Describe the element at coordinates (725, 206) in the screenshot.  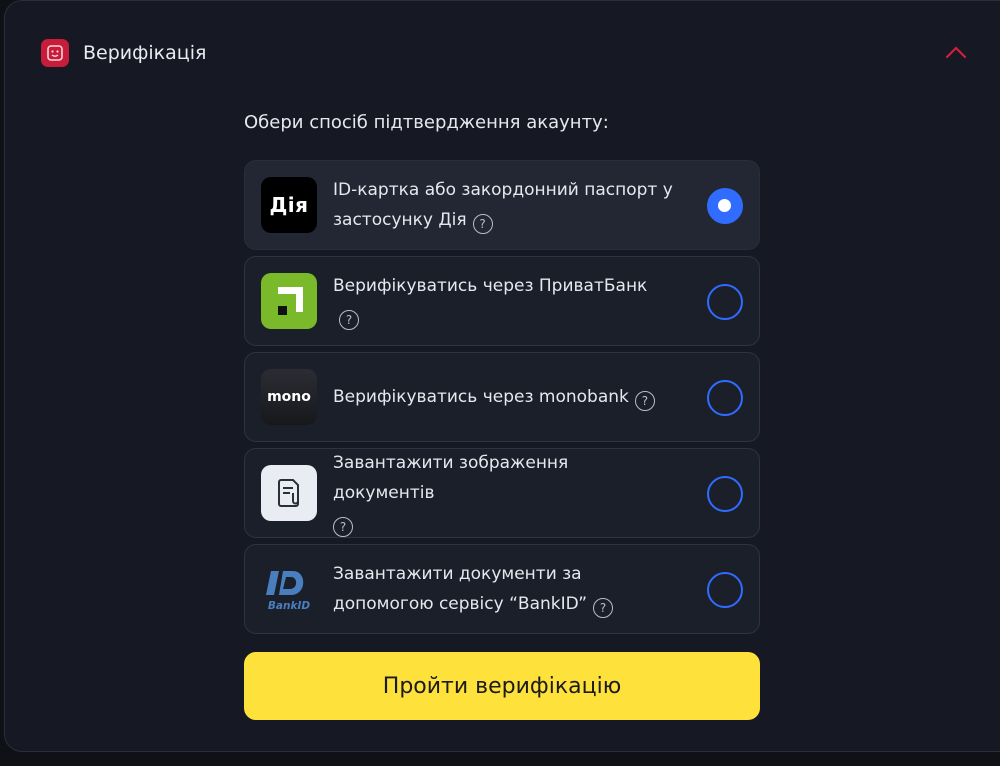
I see `option-diia-radio` at that location.